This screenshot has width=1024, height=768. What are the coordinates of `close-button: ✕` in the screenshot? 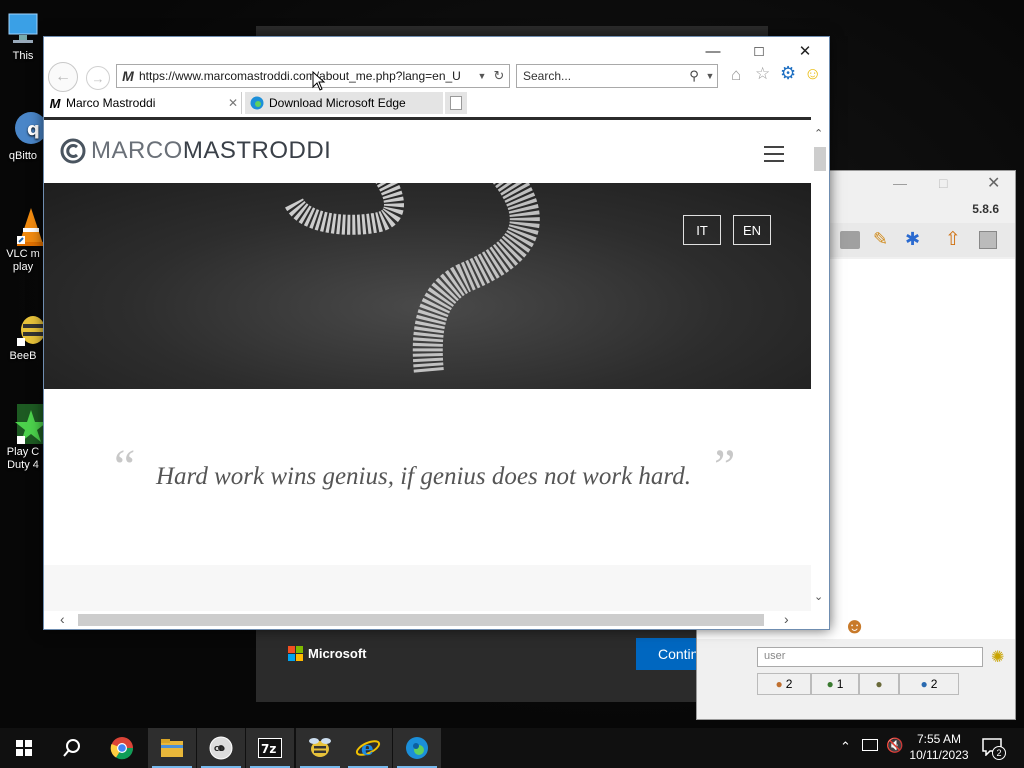 It's located at (805, 51).